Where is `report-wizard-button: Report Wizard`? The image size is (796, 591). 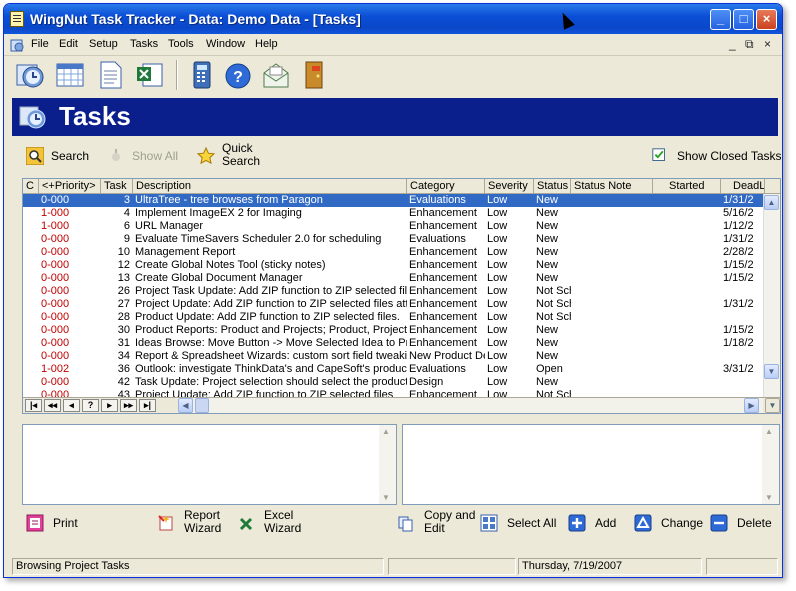
report-wizard-button: Report Wizard is located at coordinates (197, 523).